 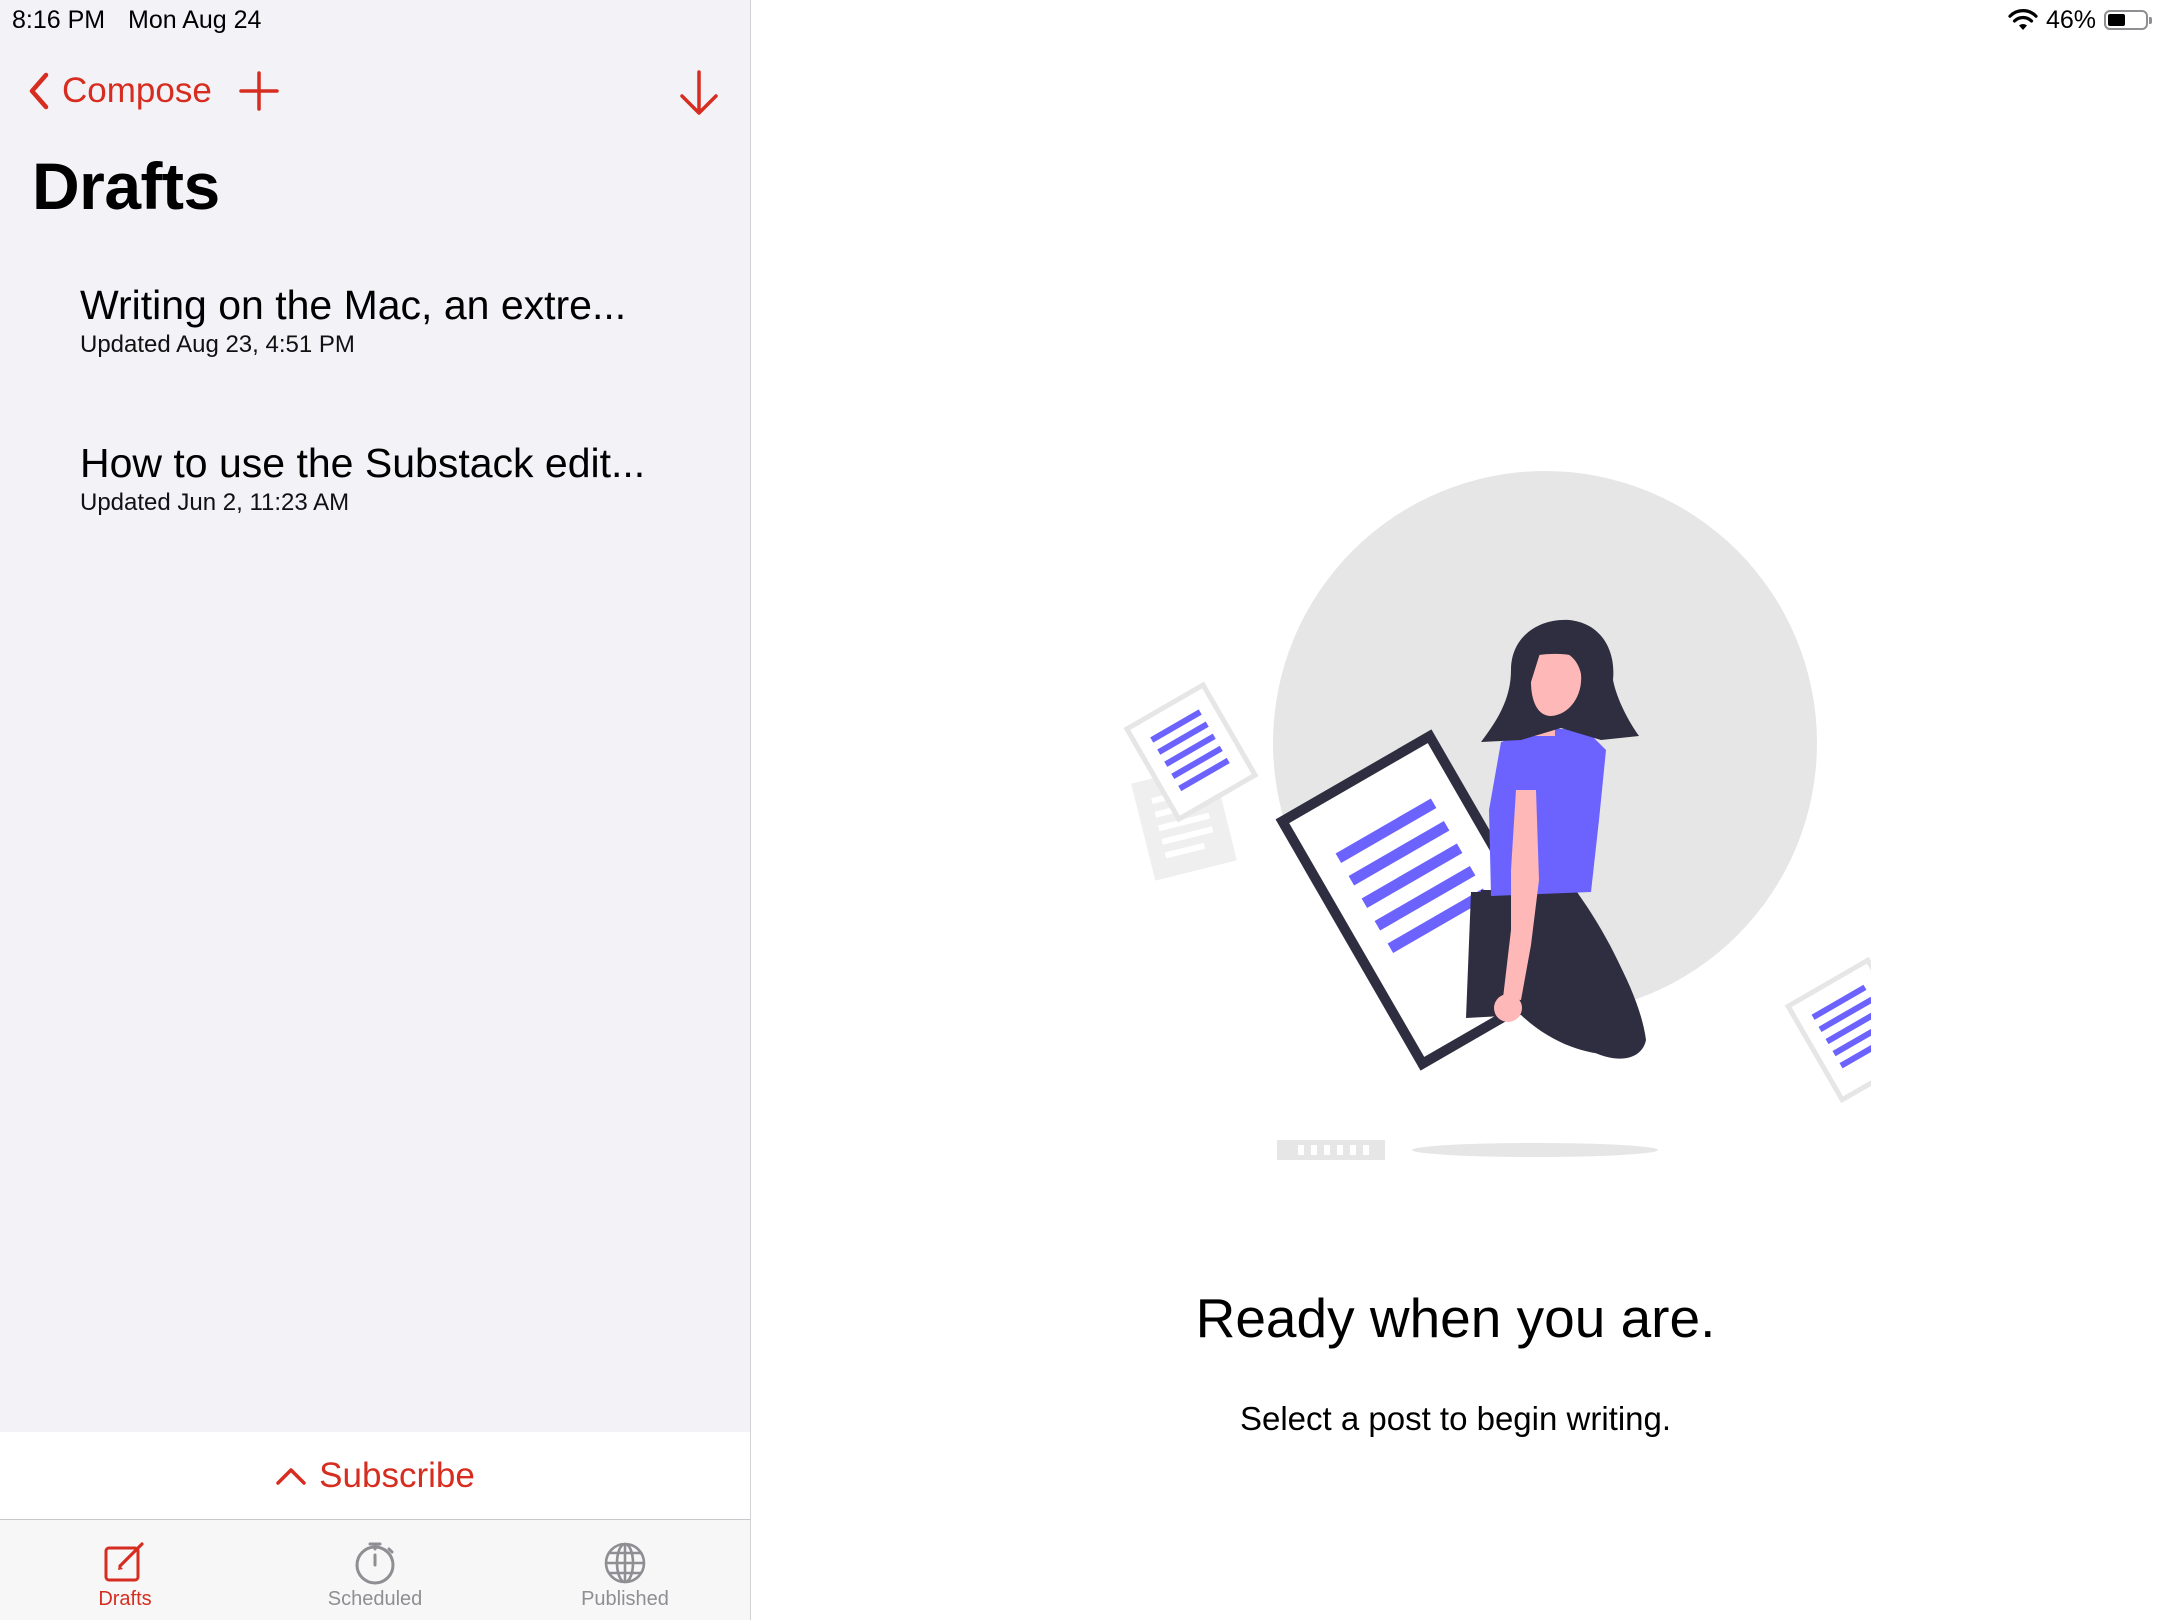 I want to click on status-date: Mon Aug 24, so click(x=195, y=20).